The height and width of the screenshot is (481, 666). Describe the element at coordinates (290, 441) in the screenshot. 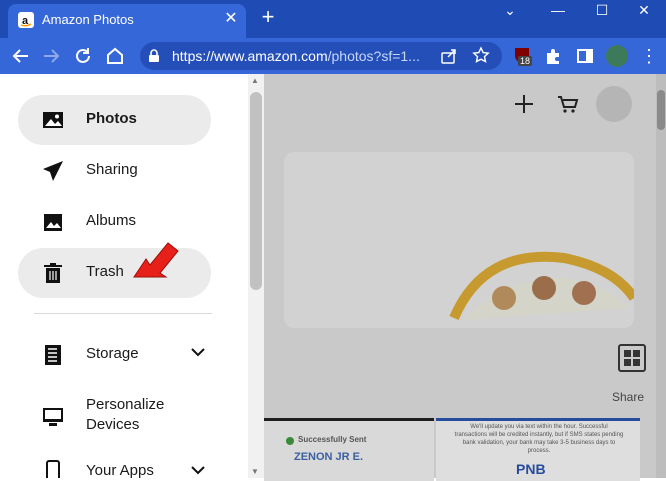

I see `success-icon` at that location.